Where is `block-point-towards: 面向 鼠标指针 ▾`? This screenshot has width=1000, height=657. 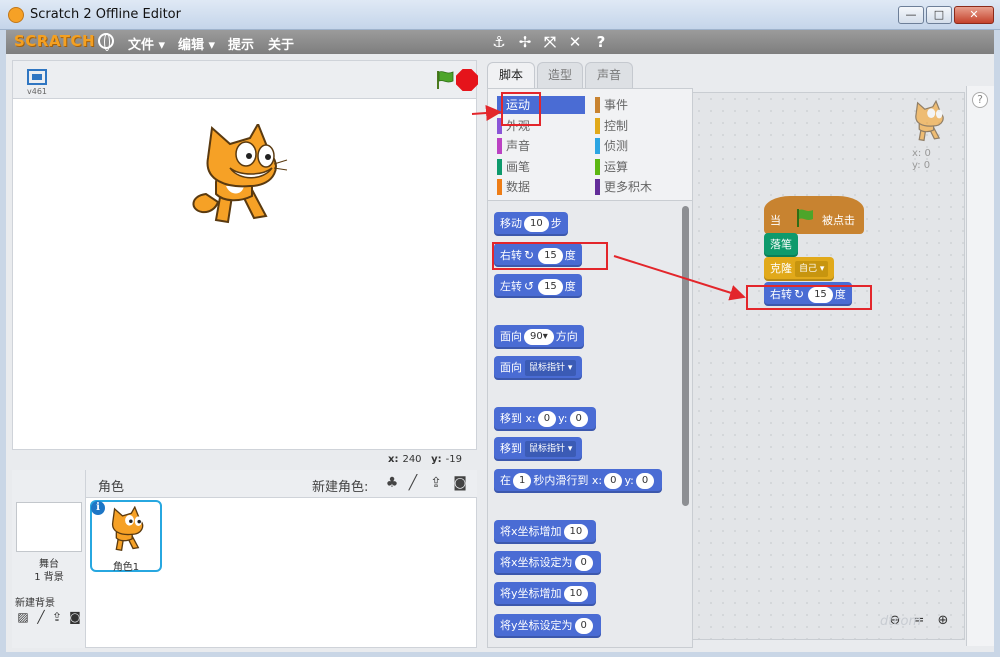 block-point-towards: 面向 鼠标指针 ▾ is located at coordinates (538, 368).